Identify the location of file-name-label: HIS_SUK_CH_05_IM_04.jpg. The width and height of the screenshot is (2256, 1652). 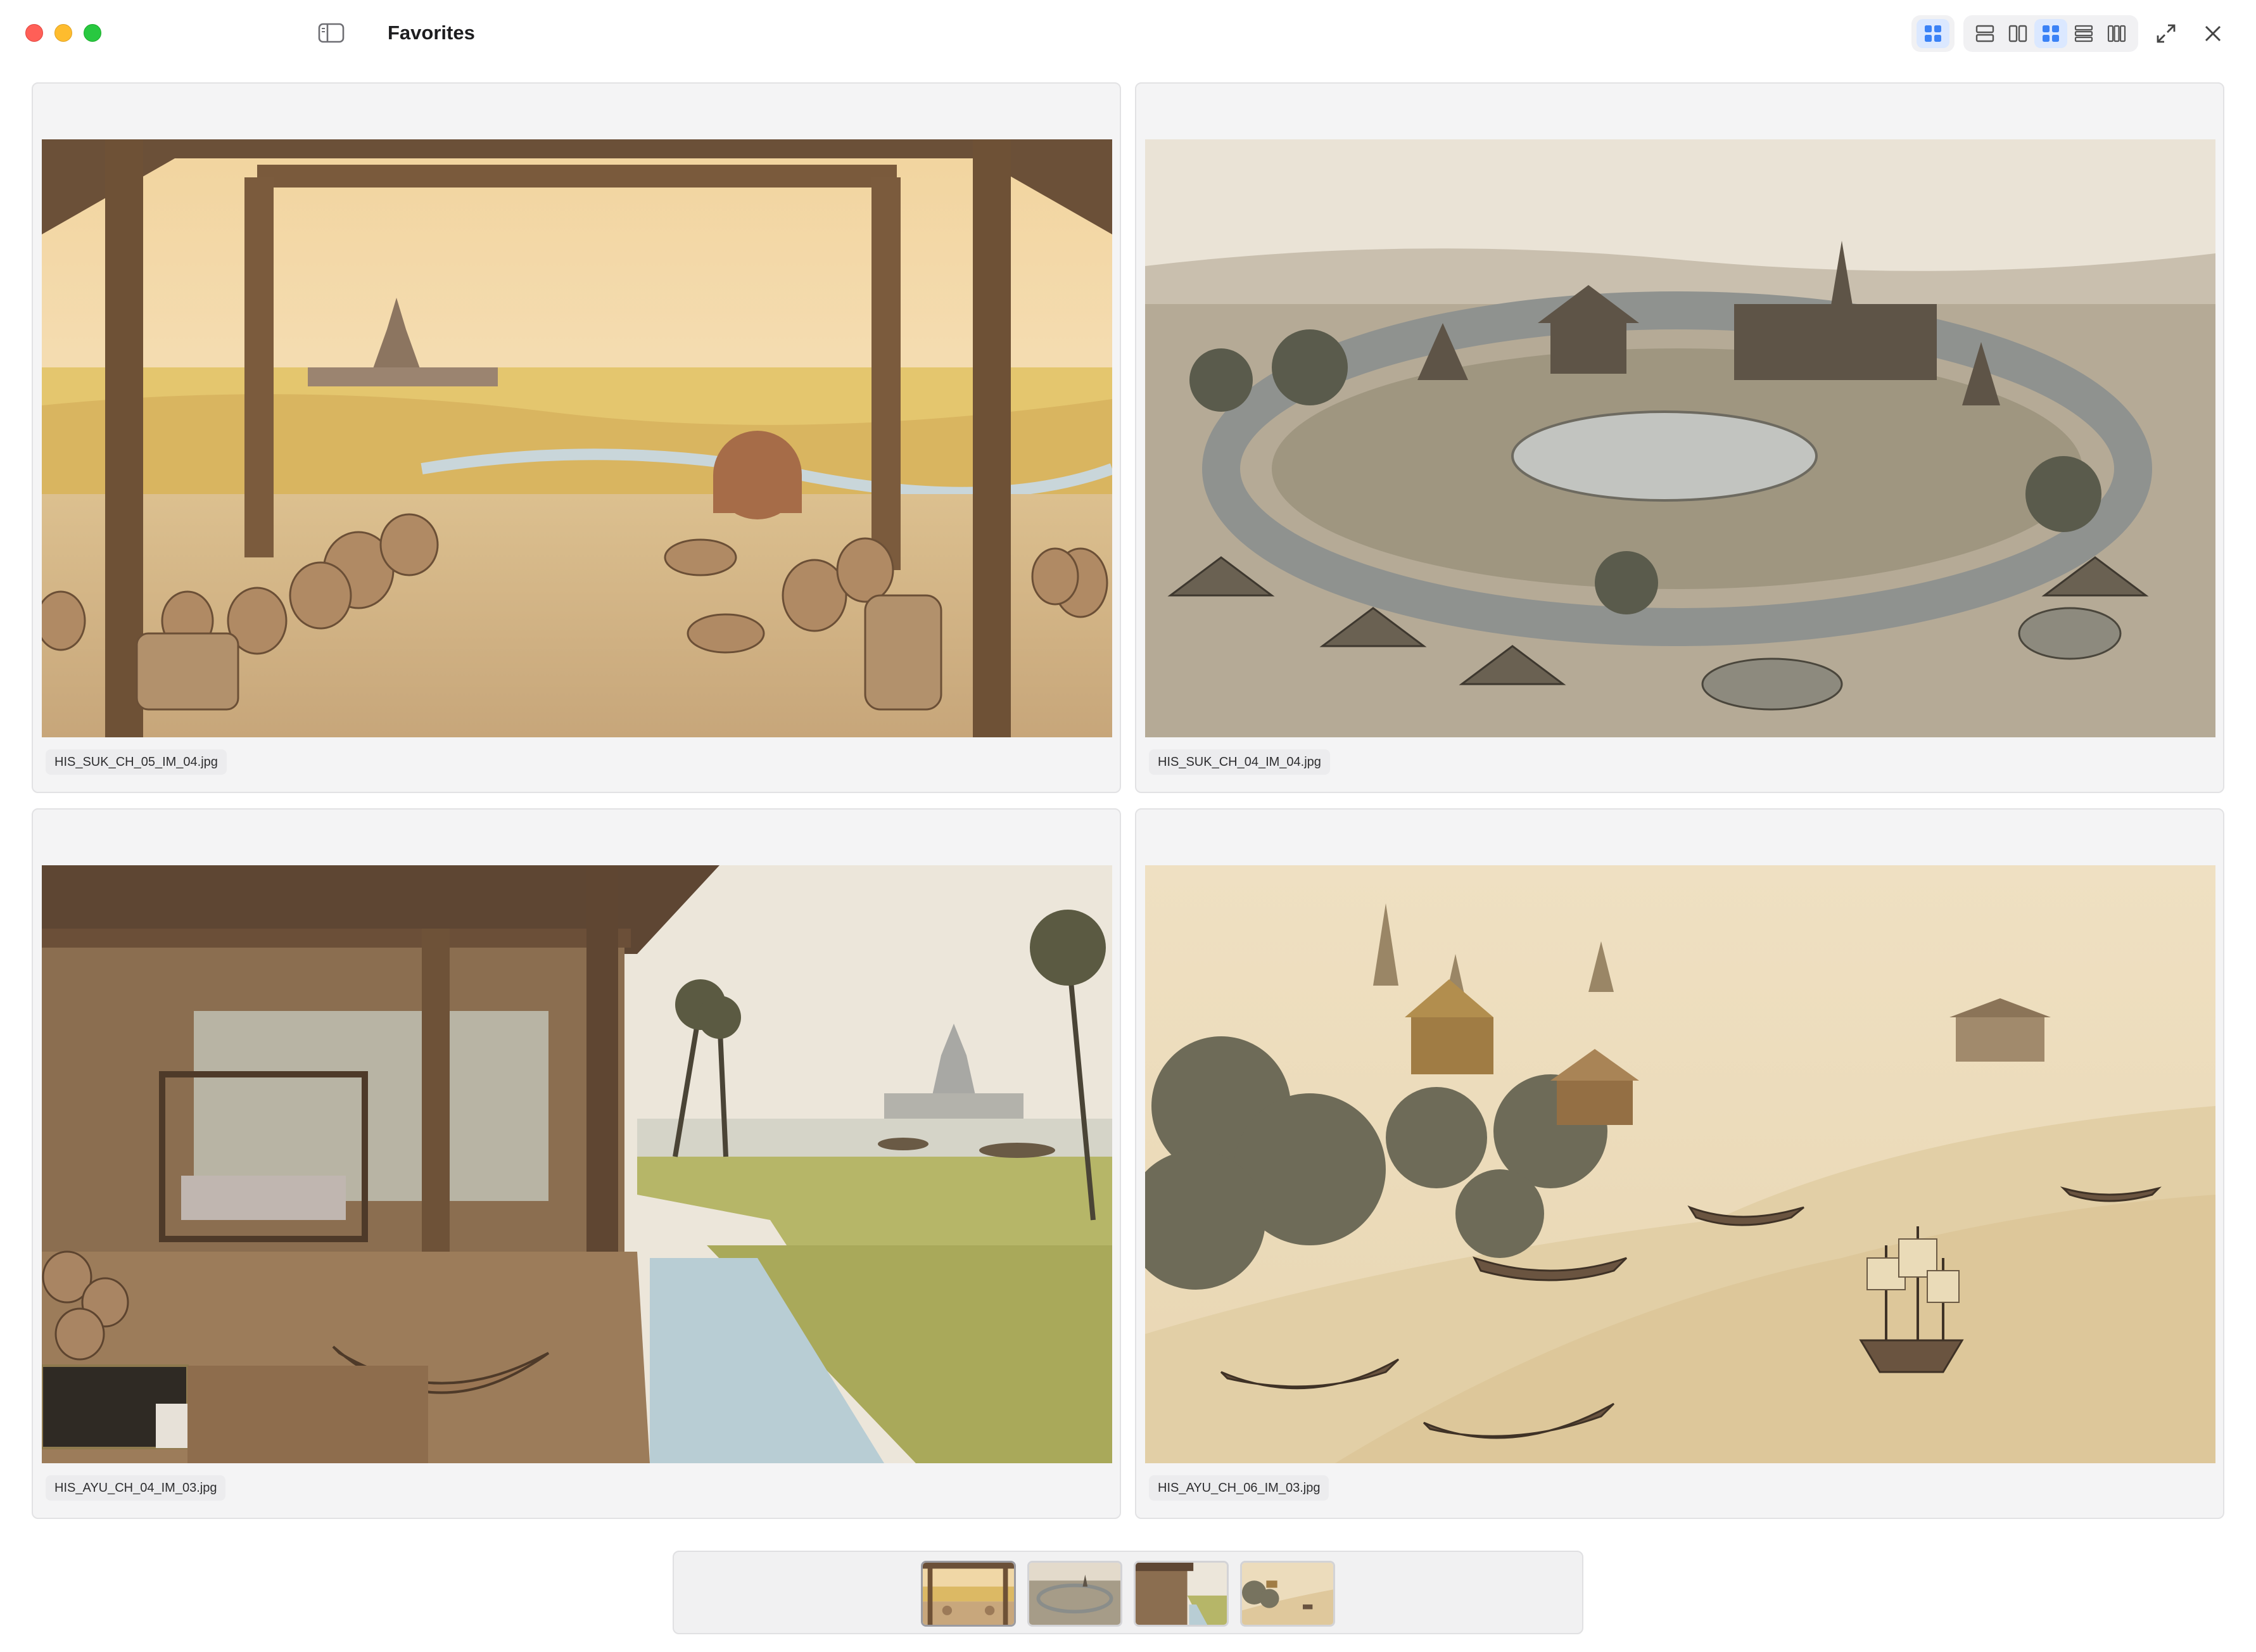
(136, 762).